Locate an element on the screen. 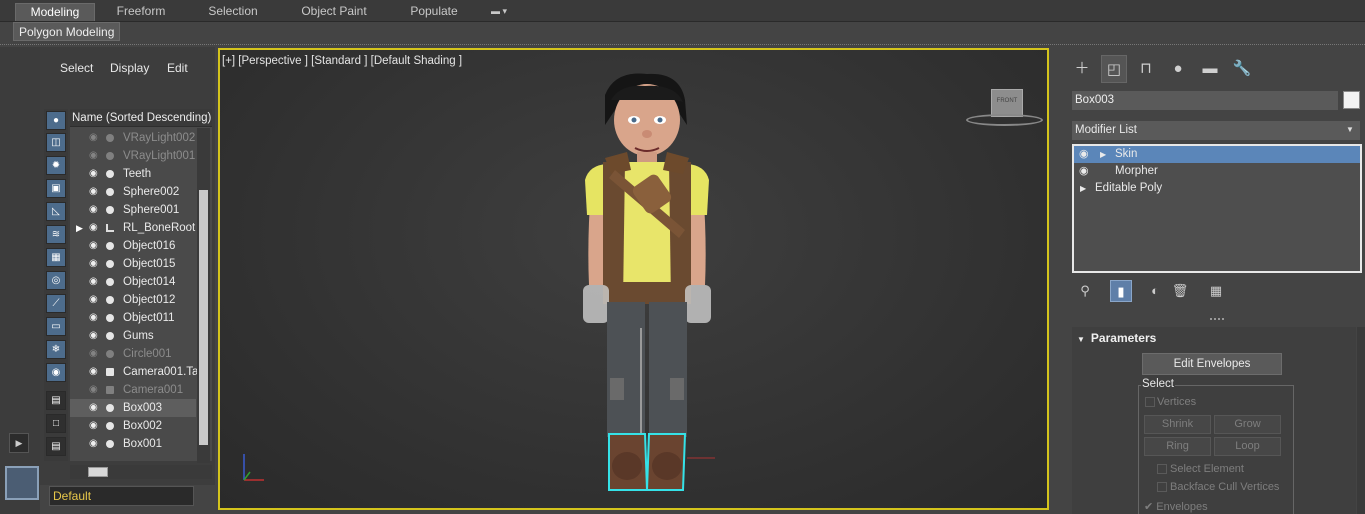 The height and width of the screenshot is (514, 1365). object-name-field: Box003 is located at coordinates (1205, 100).